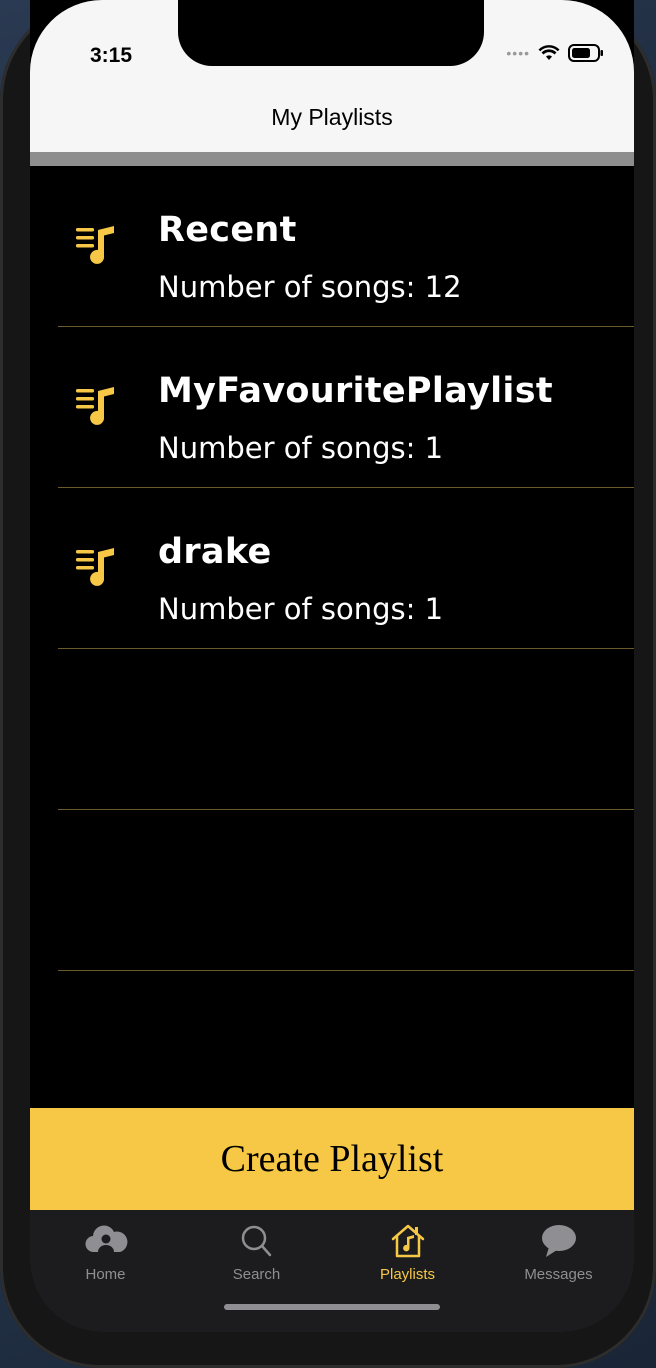  I want to click on create-playlist-button: Create Playlist, so click(332, 1159).